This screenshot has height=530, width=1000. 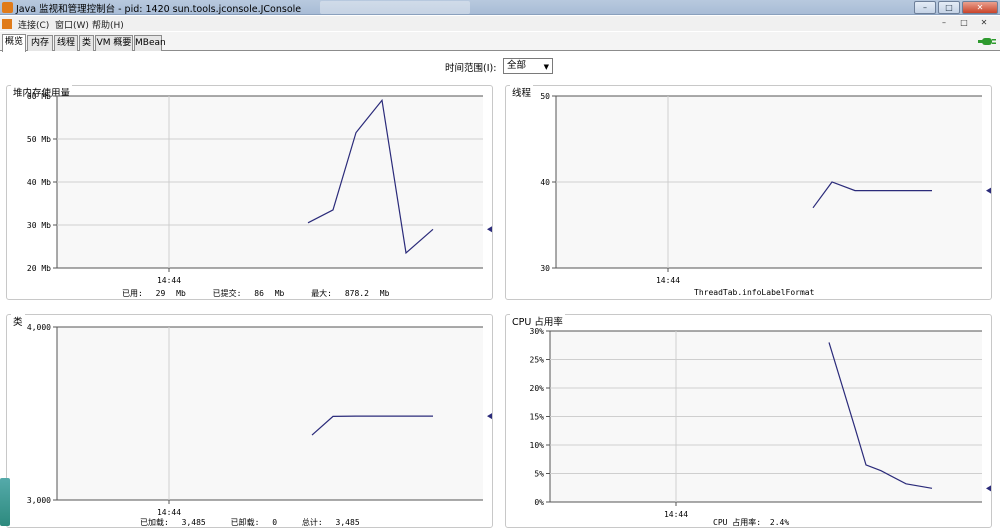 What do you see at coordinates (132, 293) in the screenshot?
I see `used-label: 已用:` at bounding box center [132, 293].